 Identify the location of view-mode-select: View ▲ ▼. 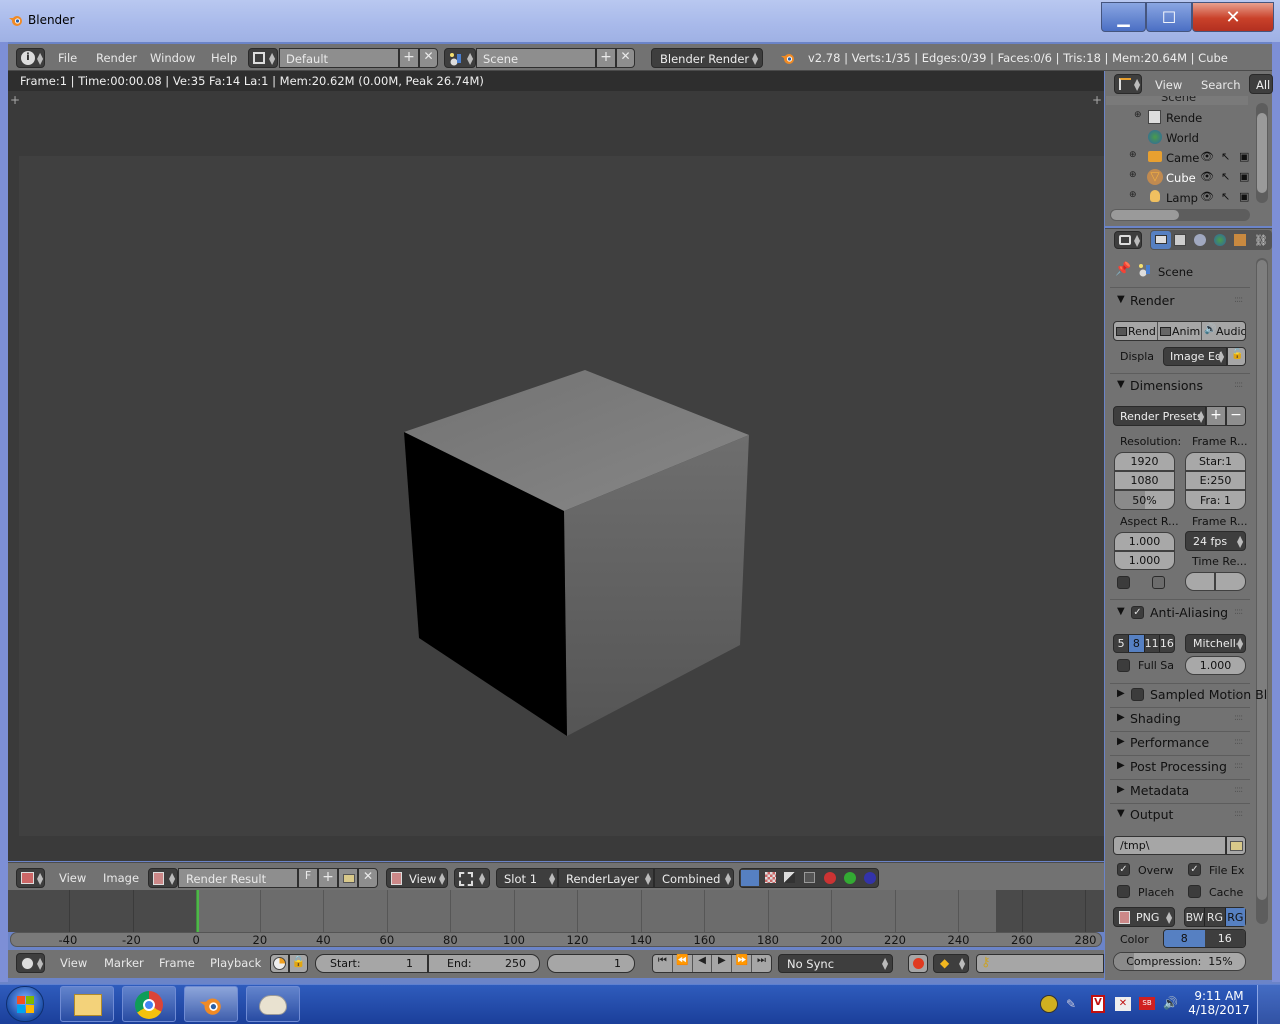
(417, 878).